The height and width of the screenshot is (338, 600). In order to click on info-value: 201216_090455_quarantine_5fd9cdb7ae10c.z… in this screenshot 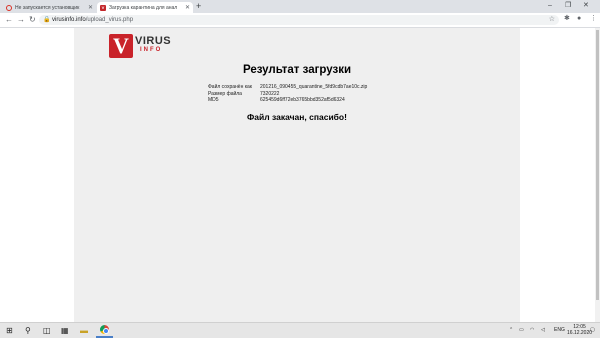, I will do `click(314, 87)`.